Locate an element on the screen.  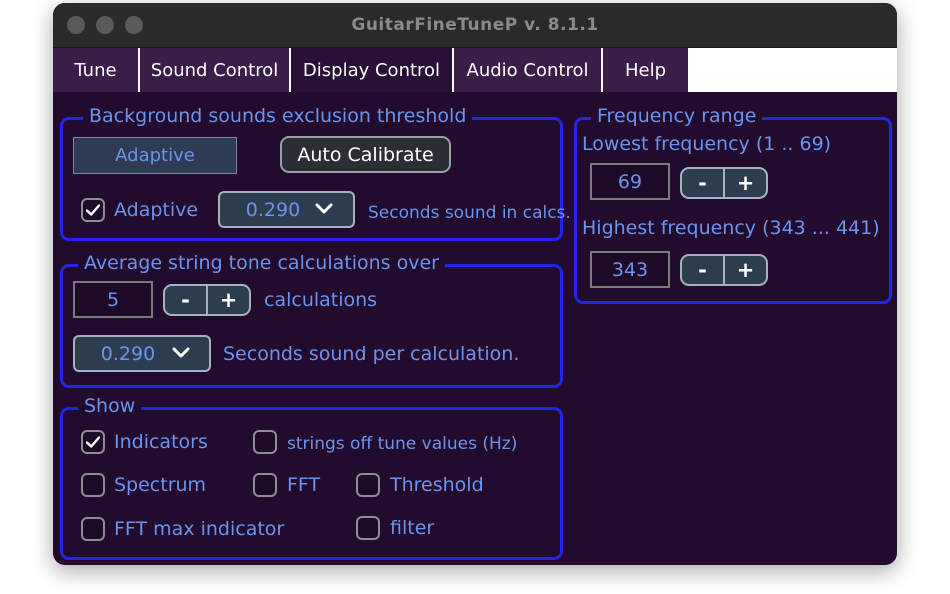
frequency-range-legend: Frequency range is located at coordinates (677, 116).